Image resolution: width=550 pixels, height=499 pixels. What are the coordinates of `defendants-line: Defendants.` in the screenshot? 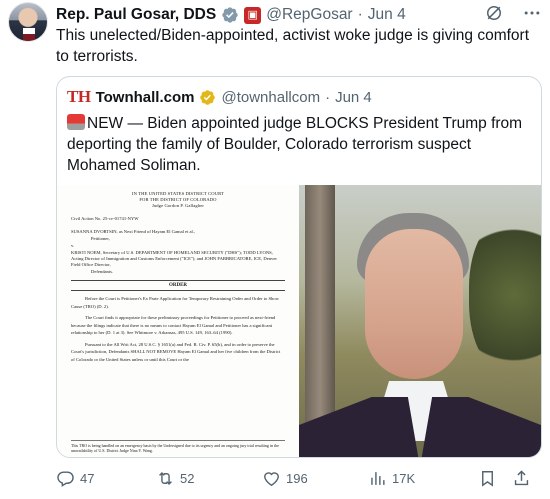 It's located at (102, 271).